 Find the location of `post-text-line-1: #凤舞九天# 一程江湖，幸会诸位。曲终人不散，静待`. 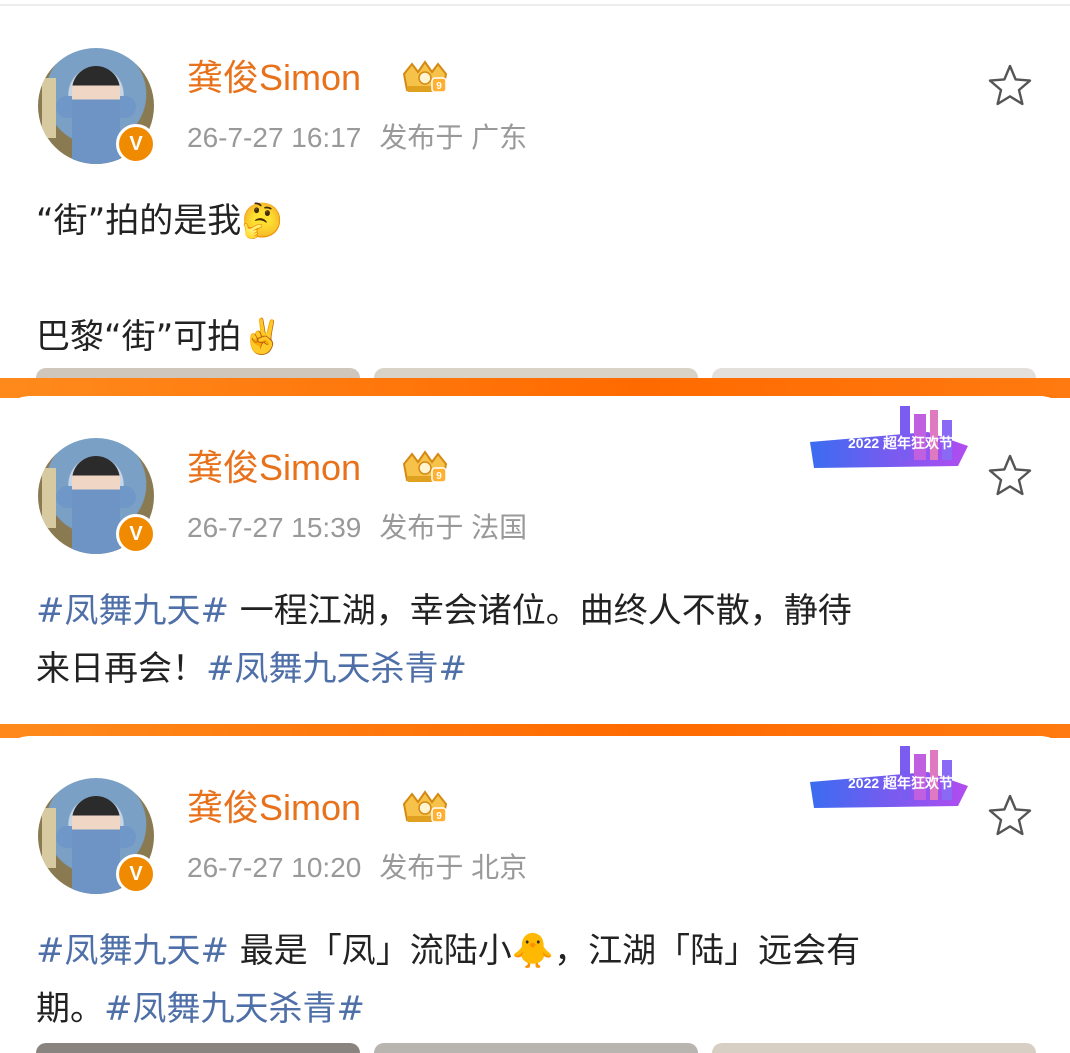

post-text-line-1: #凤舞九天# 一程江湖，幸会诸位。曲终人不散，静待 is located at coordinates (536, 611).